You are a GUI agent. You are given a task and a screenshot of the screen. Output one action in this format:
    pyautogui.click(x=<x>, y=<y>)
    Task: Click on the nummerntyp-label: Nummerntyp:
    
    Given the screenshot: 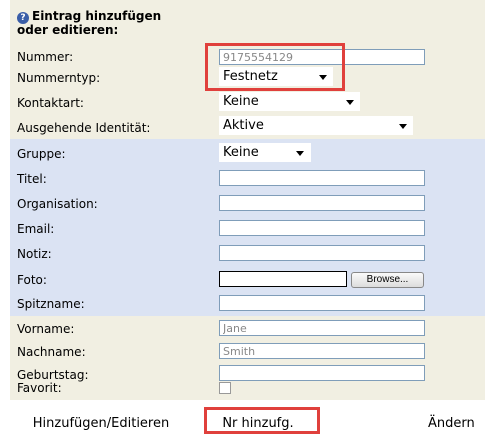 What is the action you would take?
    pyautogui.click(x=59, y=78)
    